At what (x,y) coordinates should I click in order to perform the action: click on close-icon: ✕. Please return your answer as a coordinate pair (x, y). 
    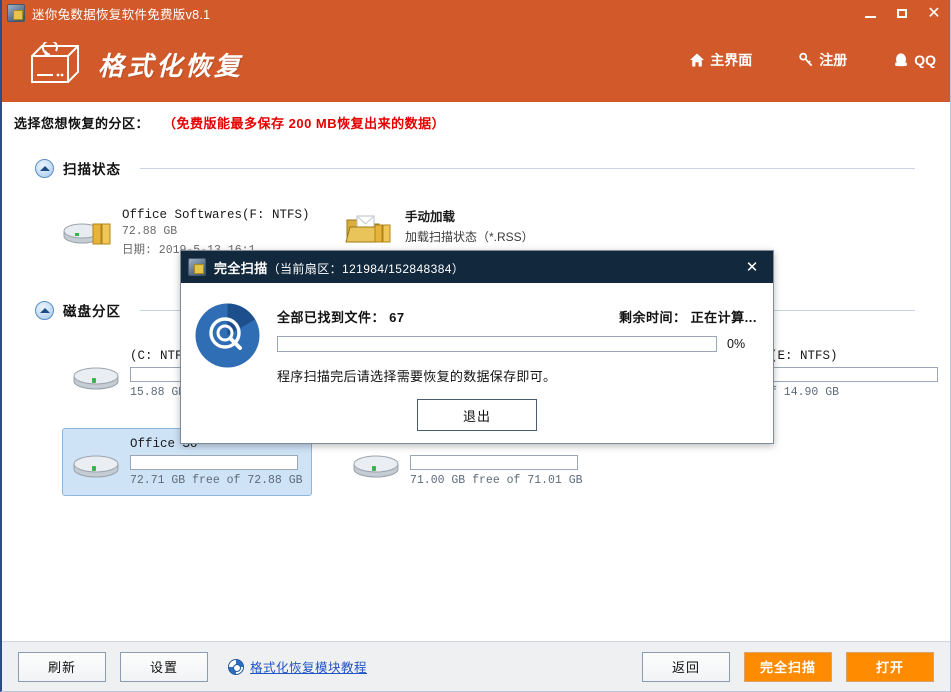
    Looking at the image, I should click on (934, 12).